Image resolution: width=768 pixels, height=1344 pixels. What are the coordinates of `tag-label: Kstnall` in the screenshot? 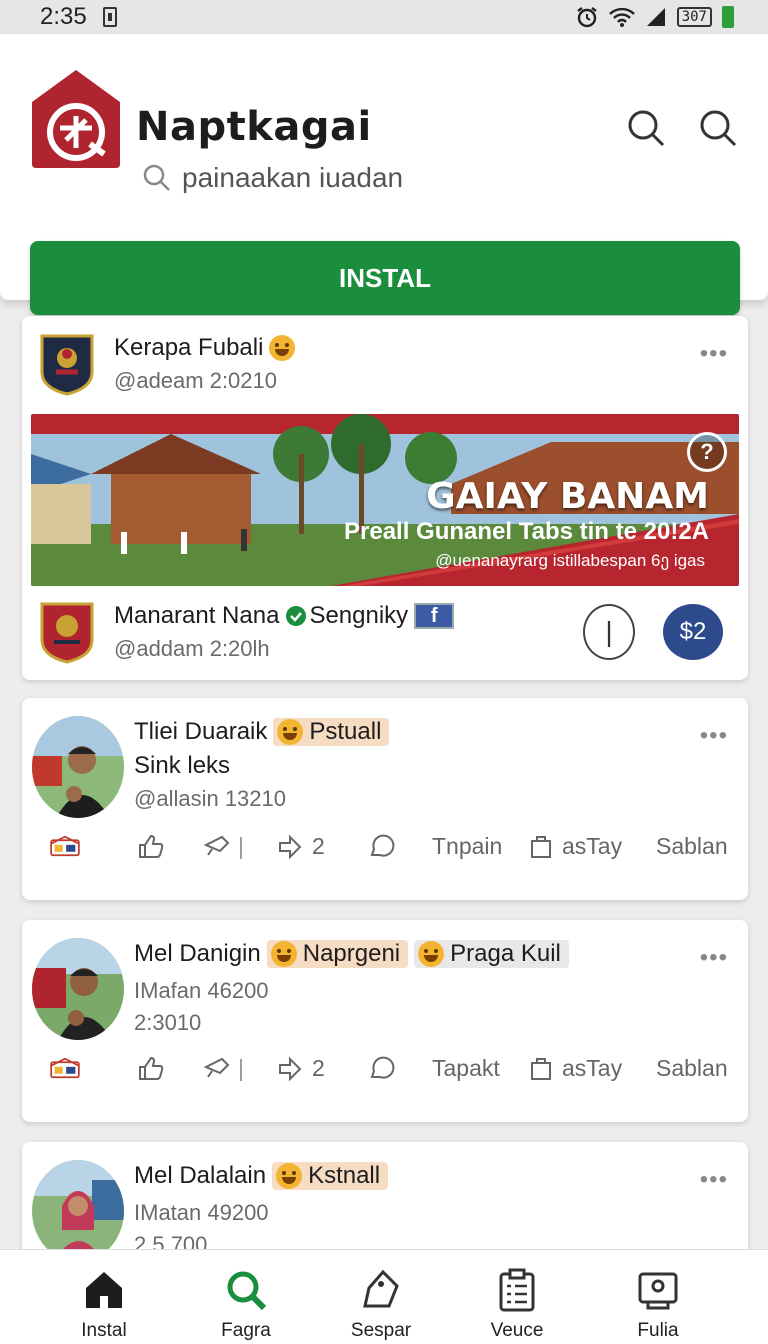 It's located at (344, 1175).